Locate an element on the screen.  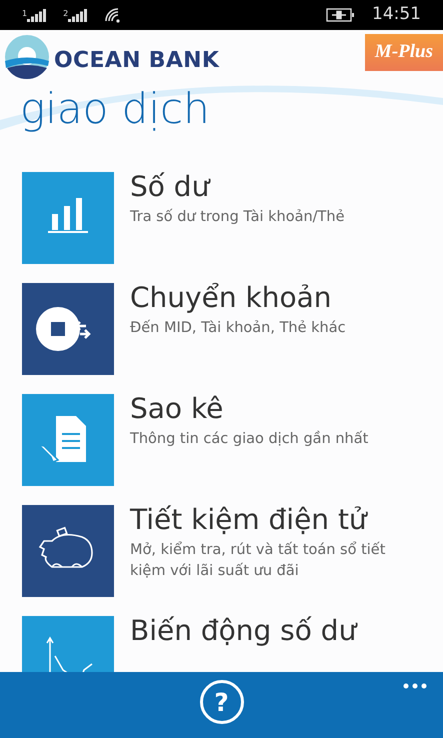
clock-time: 14:51 is located at coordinates (396, 14).